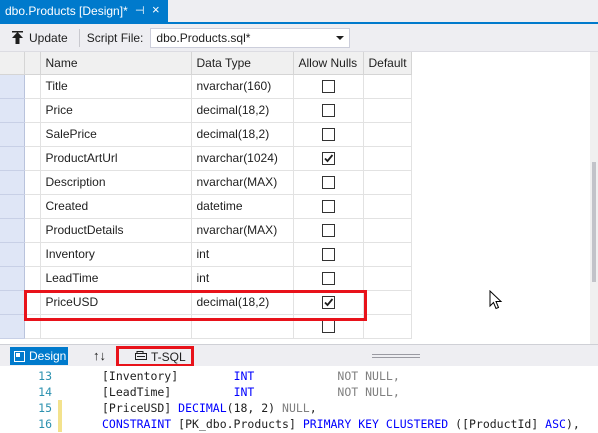 This screenshot has width=598, height=433. Describe the element at coordinates (242, 86) in the screenshot. I see `cell-data-type: nvarchar(160)` at that location.